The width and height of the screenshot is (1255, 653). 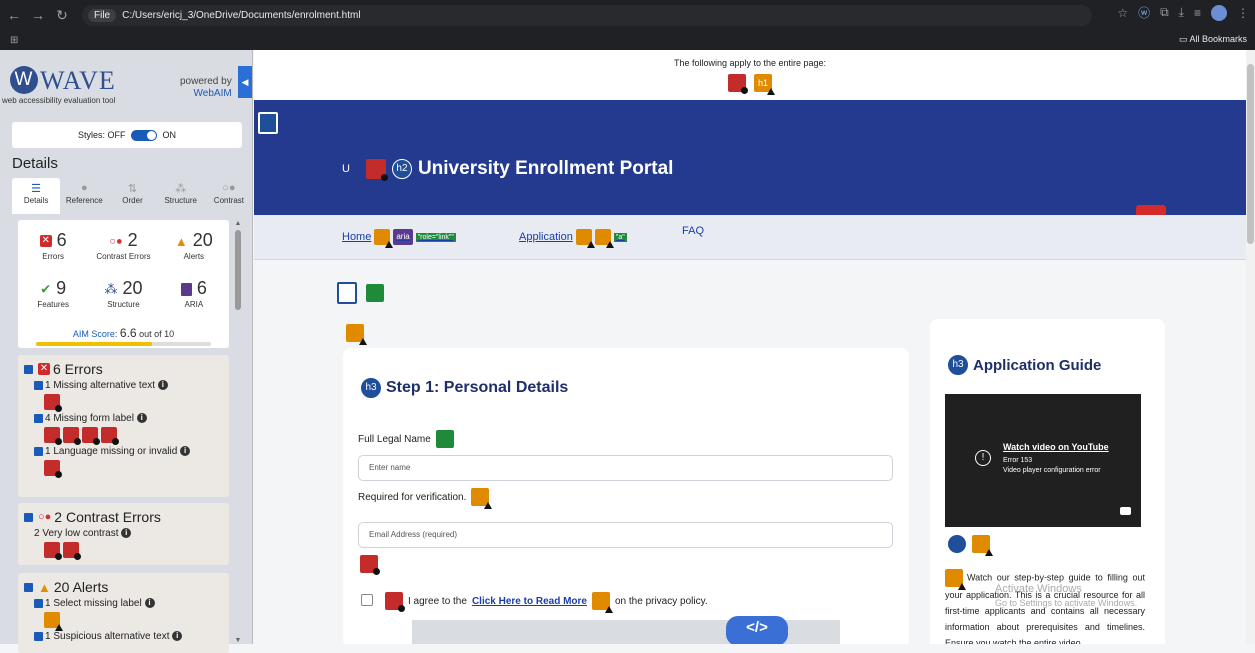 What do you see at coordinates (625, 468) in the screenshot?
I see `name-input: Enter name` at bounding box center [625, 468].